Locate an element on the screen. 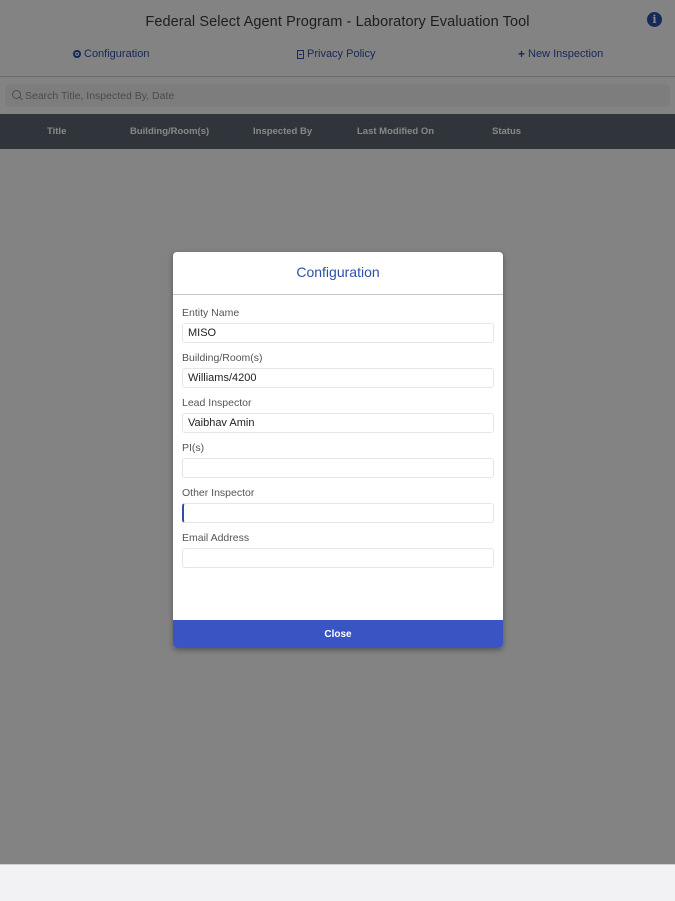 This screenshot has width=675, height=901. entity-name-field-group: Entity Name is located at coordinates (338, 325).